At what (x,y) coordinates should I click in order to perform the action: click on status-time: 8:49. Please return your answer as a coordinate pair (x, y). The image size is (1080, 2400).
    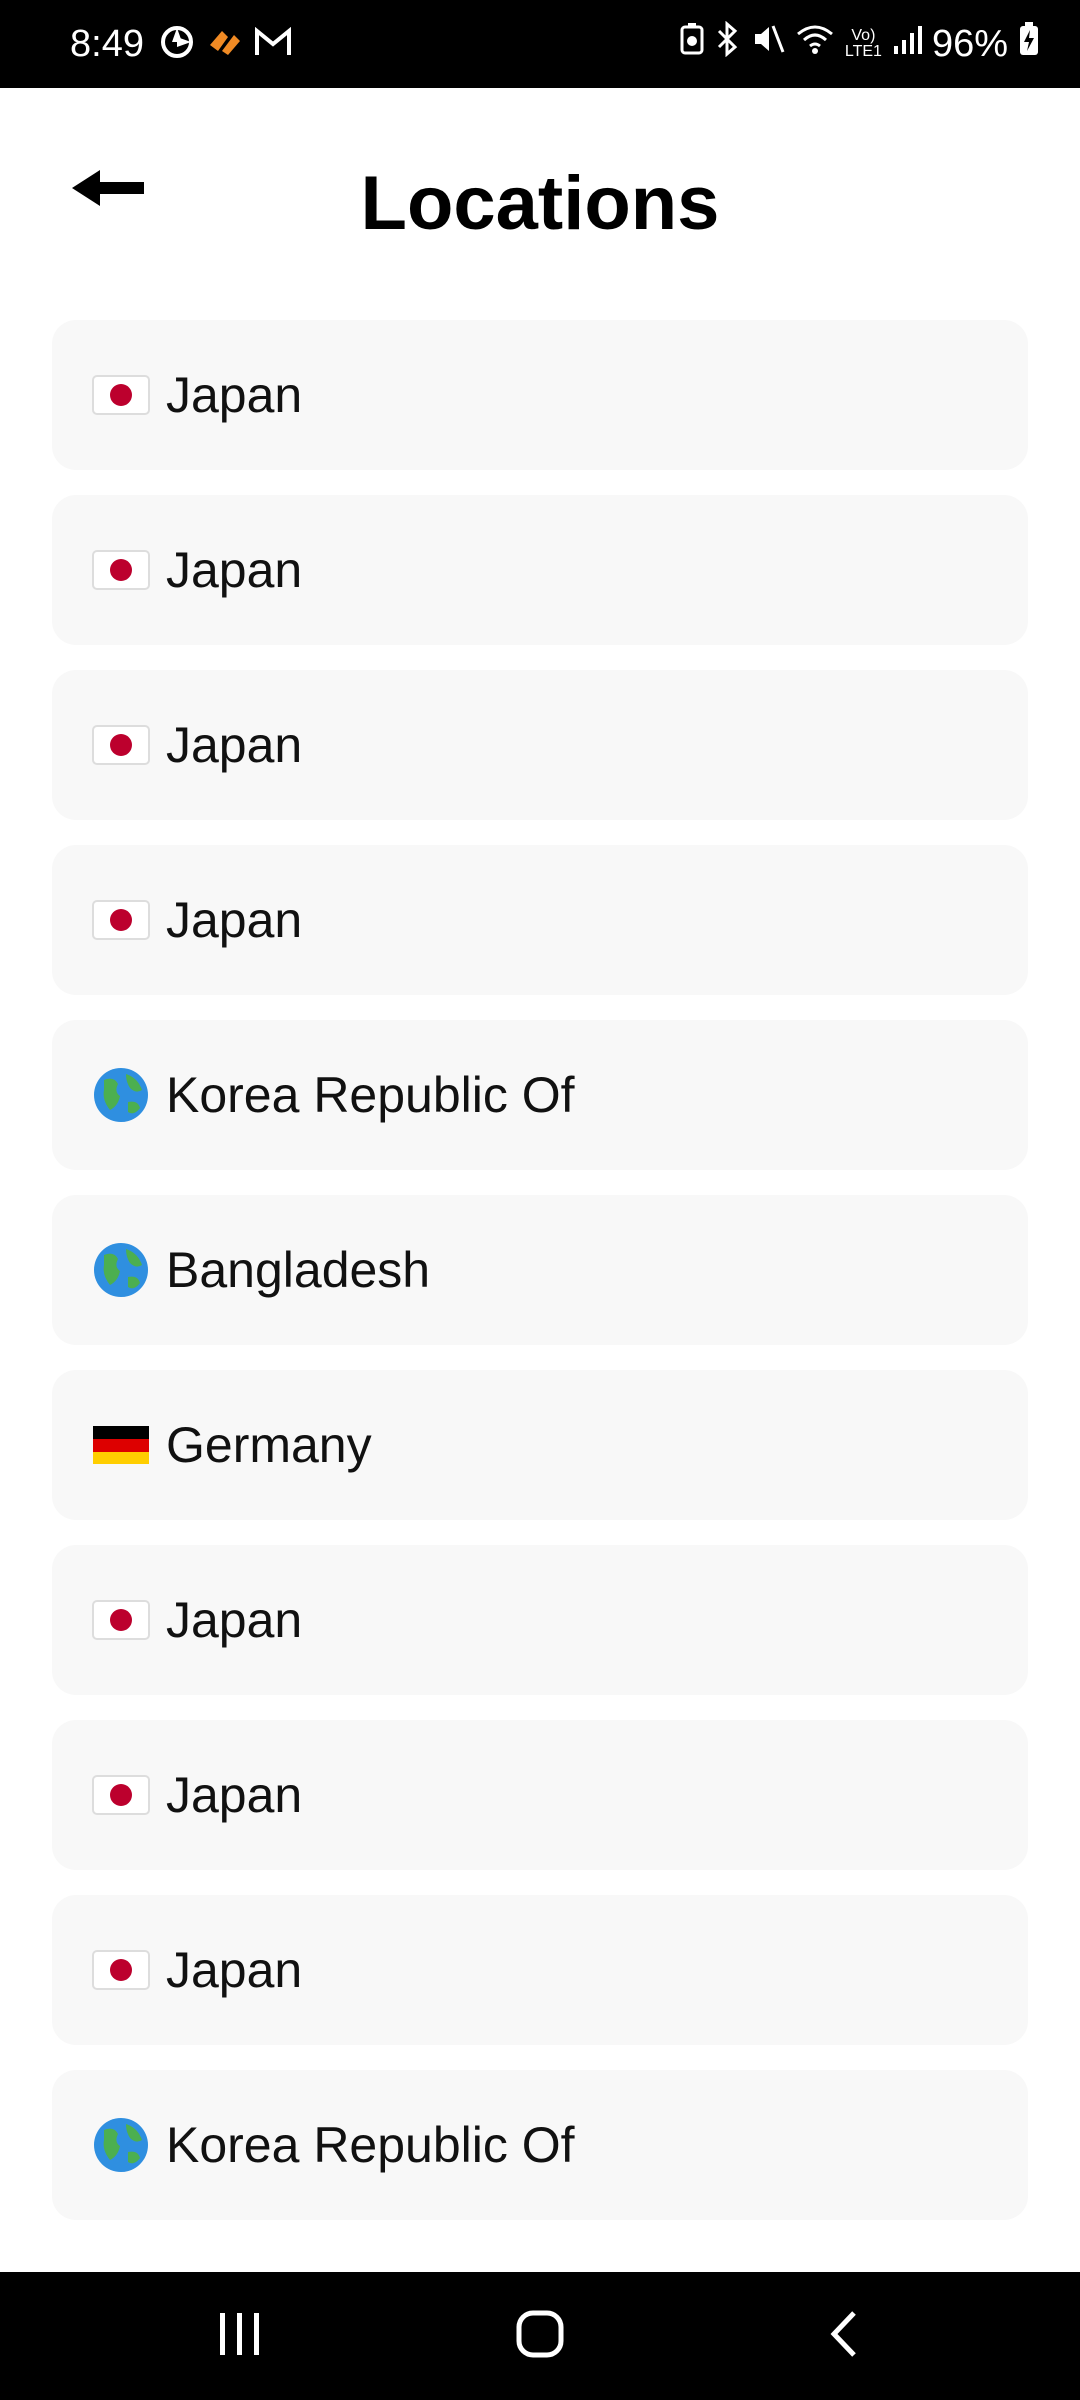
    Looking at the image, I should click on (107, 44).